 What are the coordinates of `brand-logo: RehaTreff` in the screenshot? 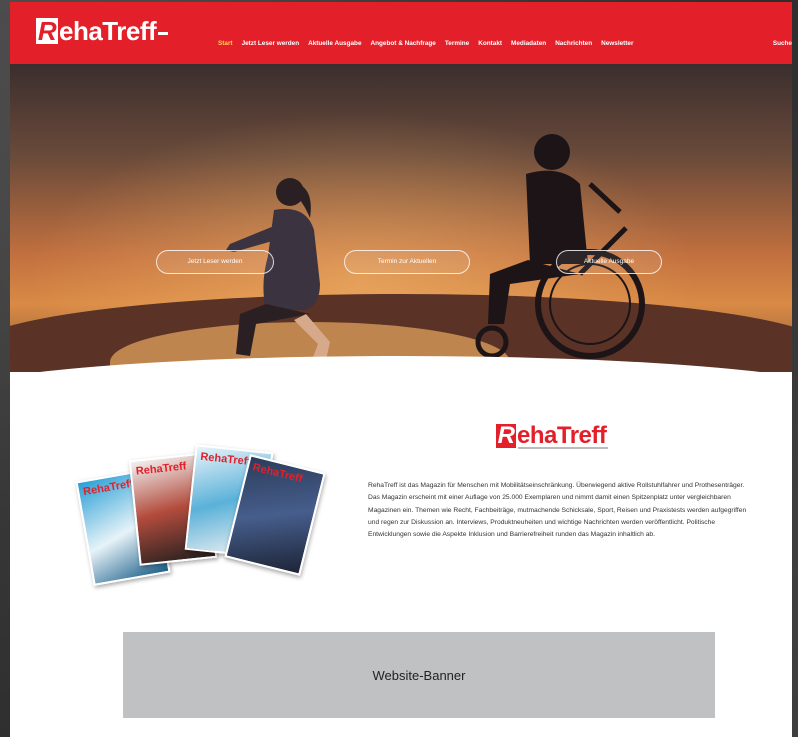 It's located at (552, 436).